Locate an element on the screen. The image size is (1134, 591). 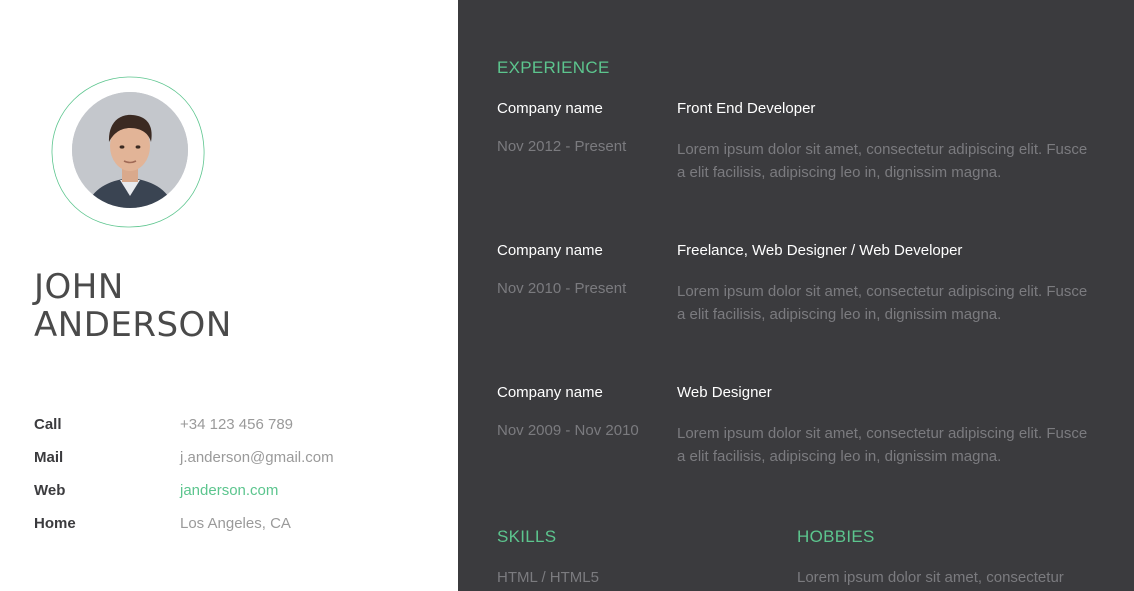
job-role: Web Designer is located at coordinates (724, 392).